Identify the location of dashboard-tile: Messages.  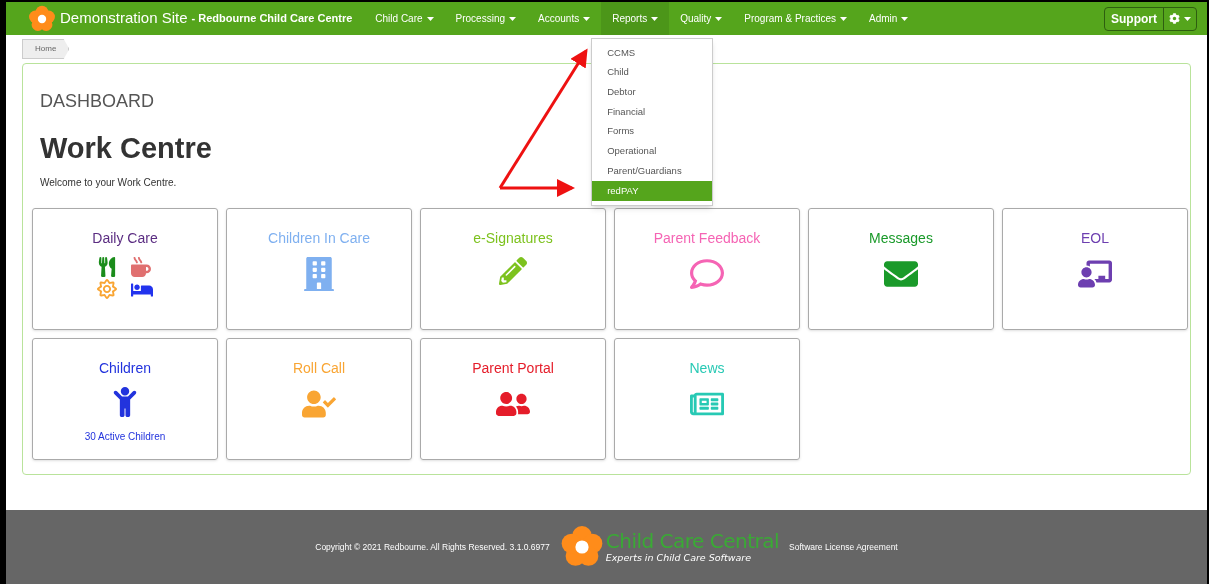
(901, 268).